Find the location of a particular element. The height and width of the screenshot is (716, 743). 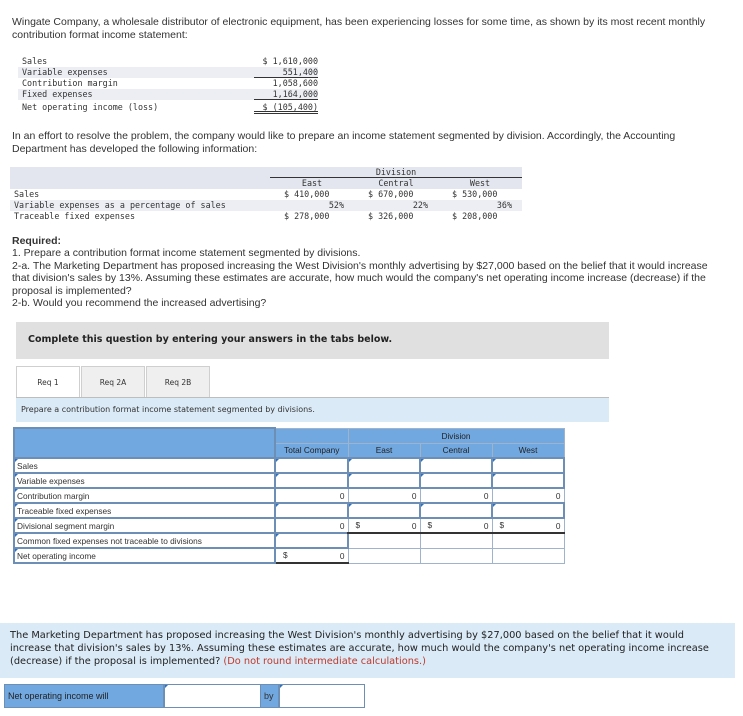

table-row-variable-expenses: Variable expenses is located at coordinates (289, 480).